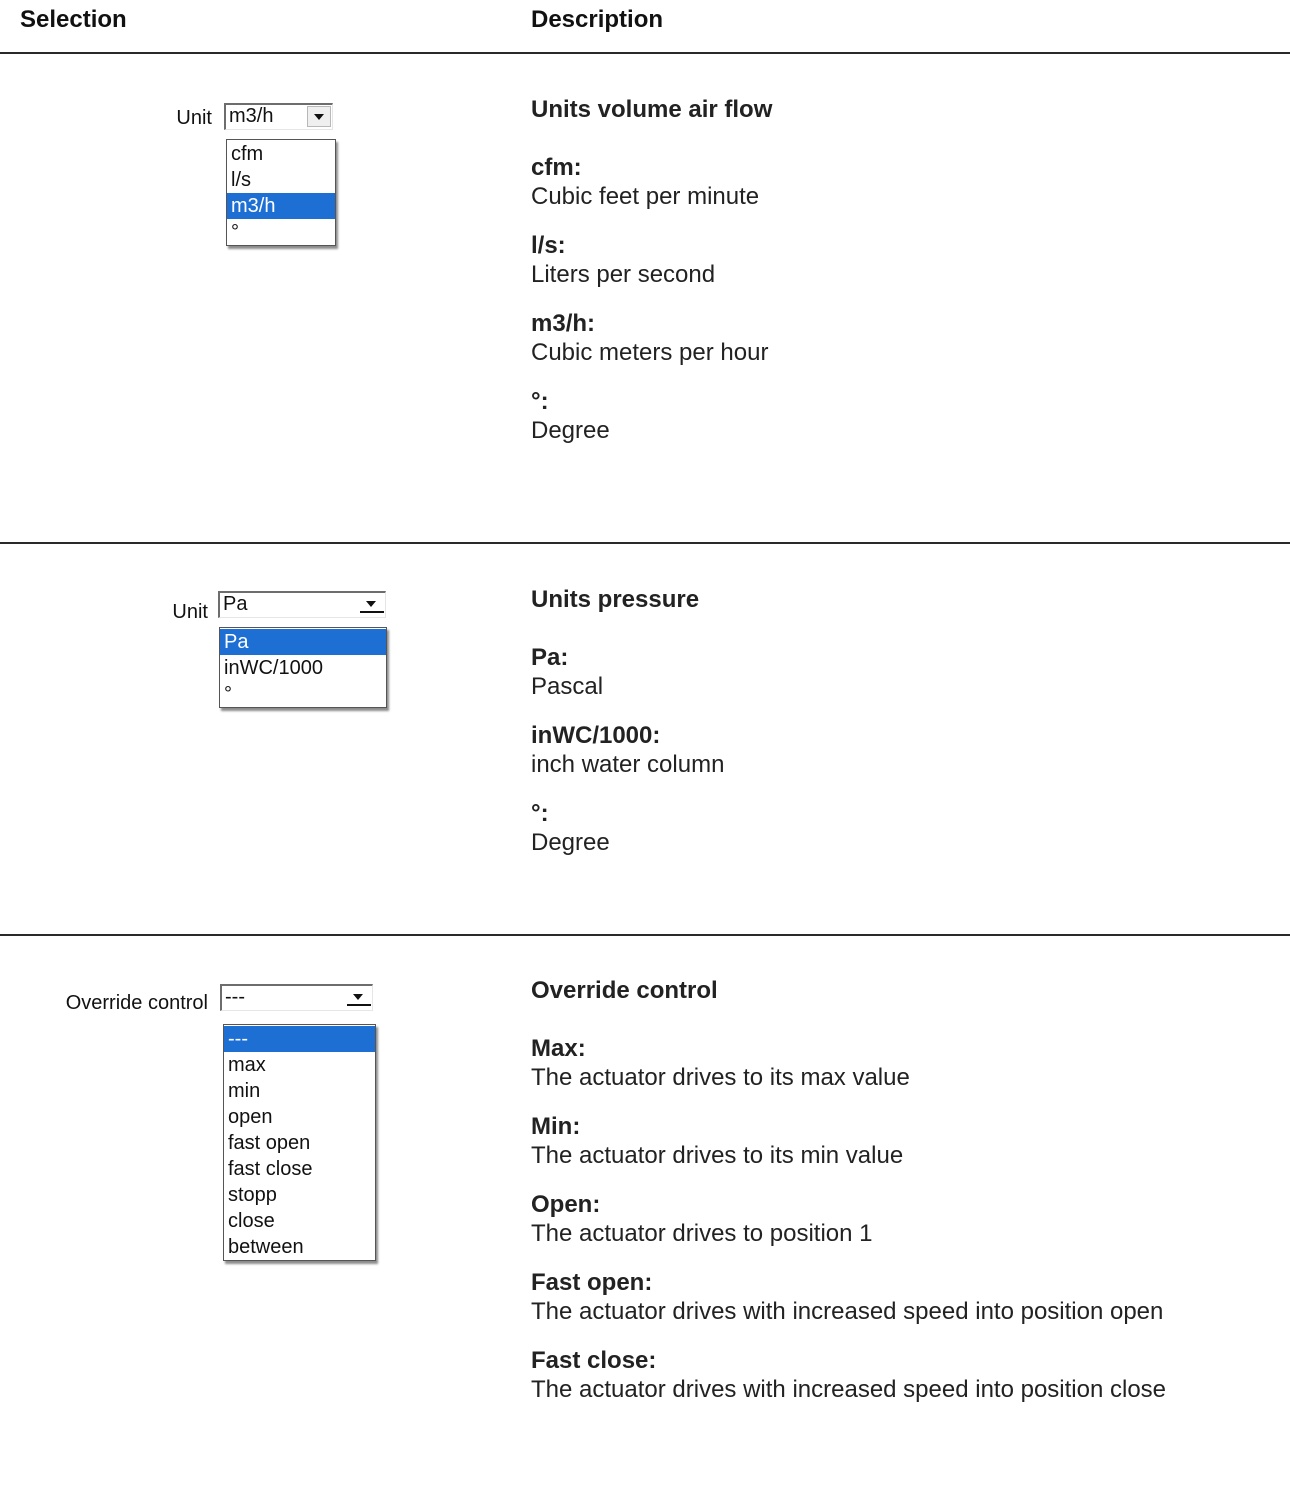  I want to click on dropdown-option: inWC/1000, so click(303, 668).